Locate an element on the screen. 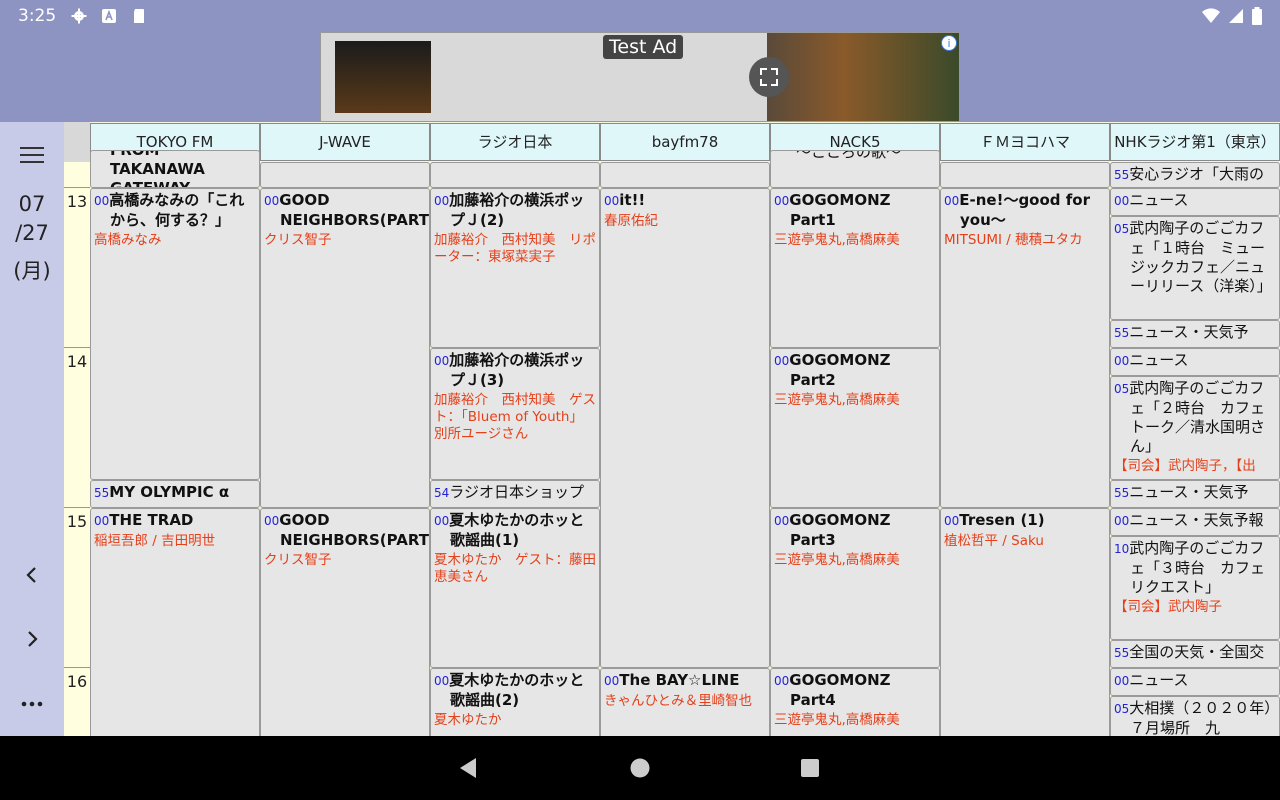  program-title: 05武内陶子のごごカフェ「２時台 カフェトーク／清水国明さん」 is located at coordinates (1190, 417).